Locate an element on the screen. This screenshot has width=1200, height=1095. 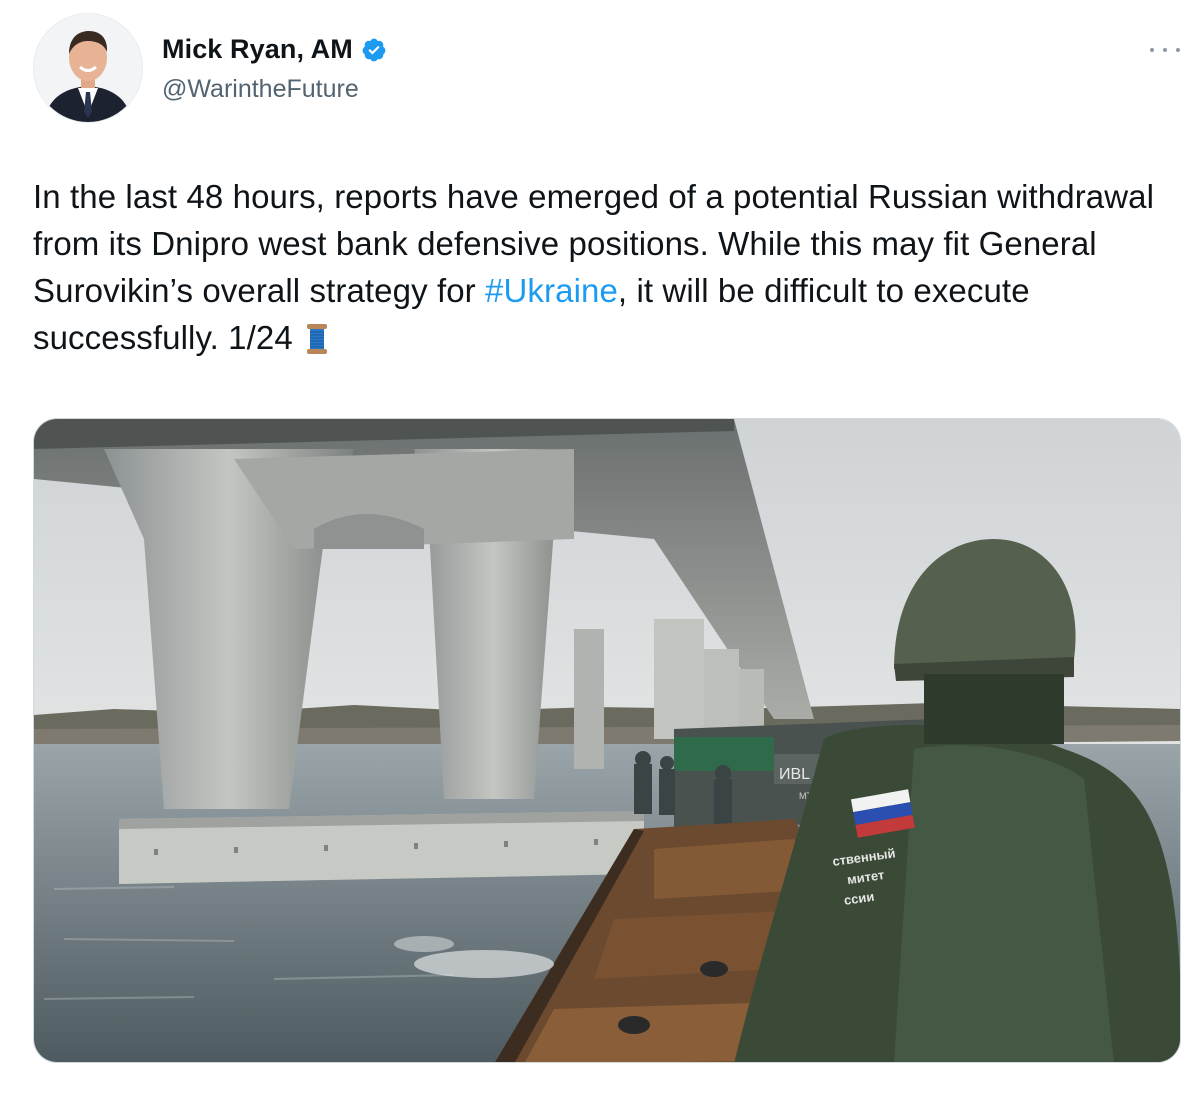
spool-of-thread-icon is located at coordinates (317, 337).